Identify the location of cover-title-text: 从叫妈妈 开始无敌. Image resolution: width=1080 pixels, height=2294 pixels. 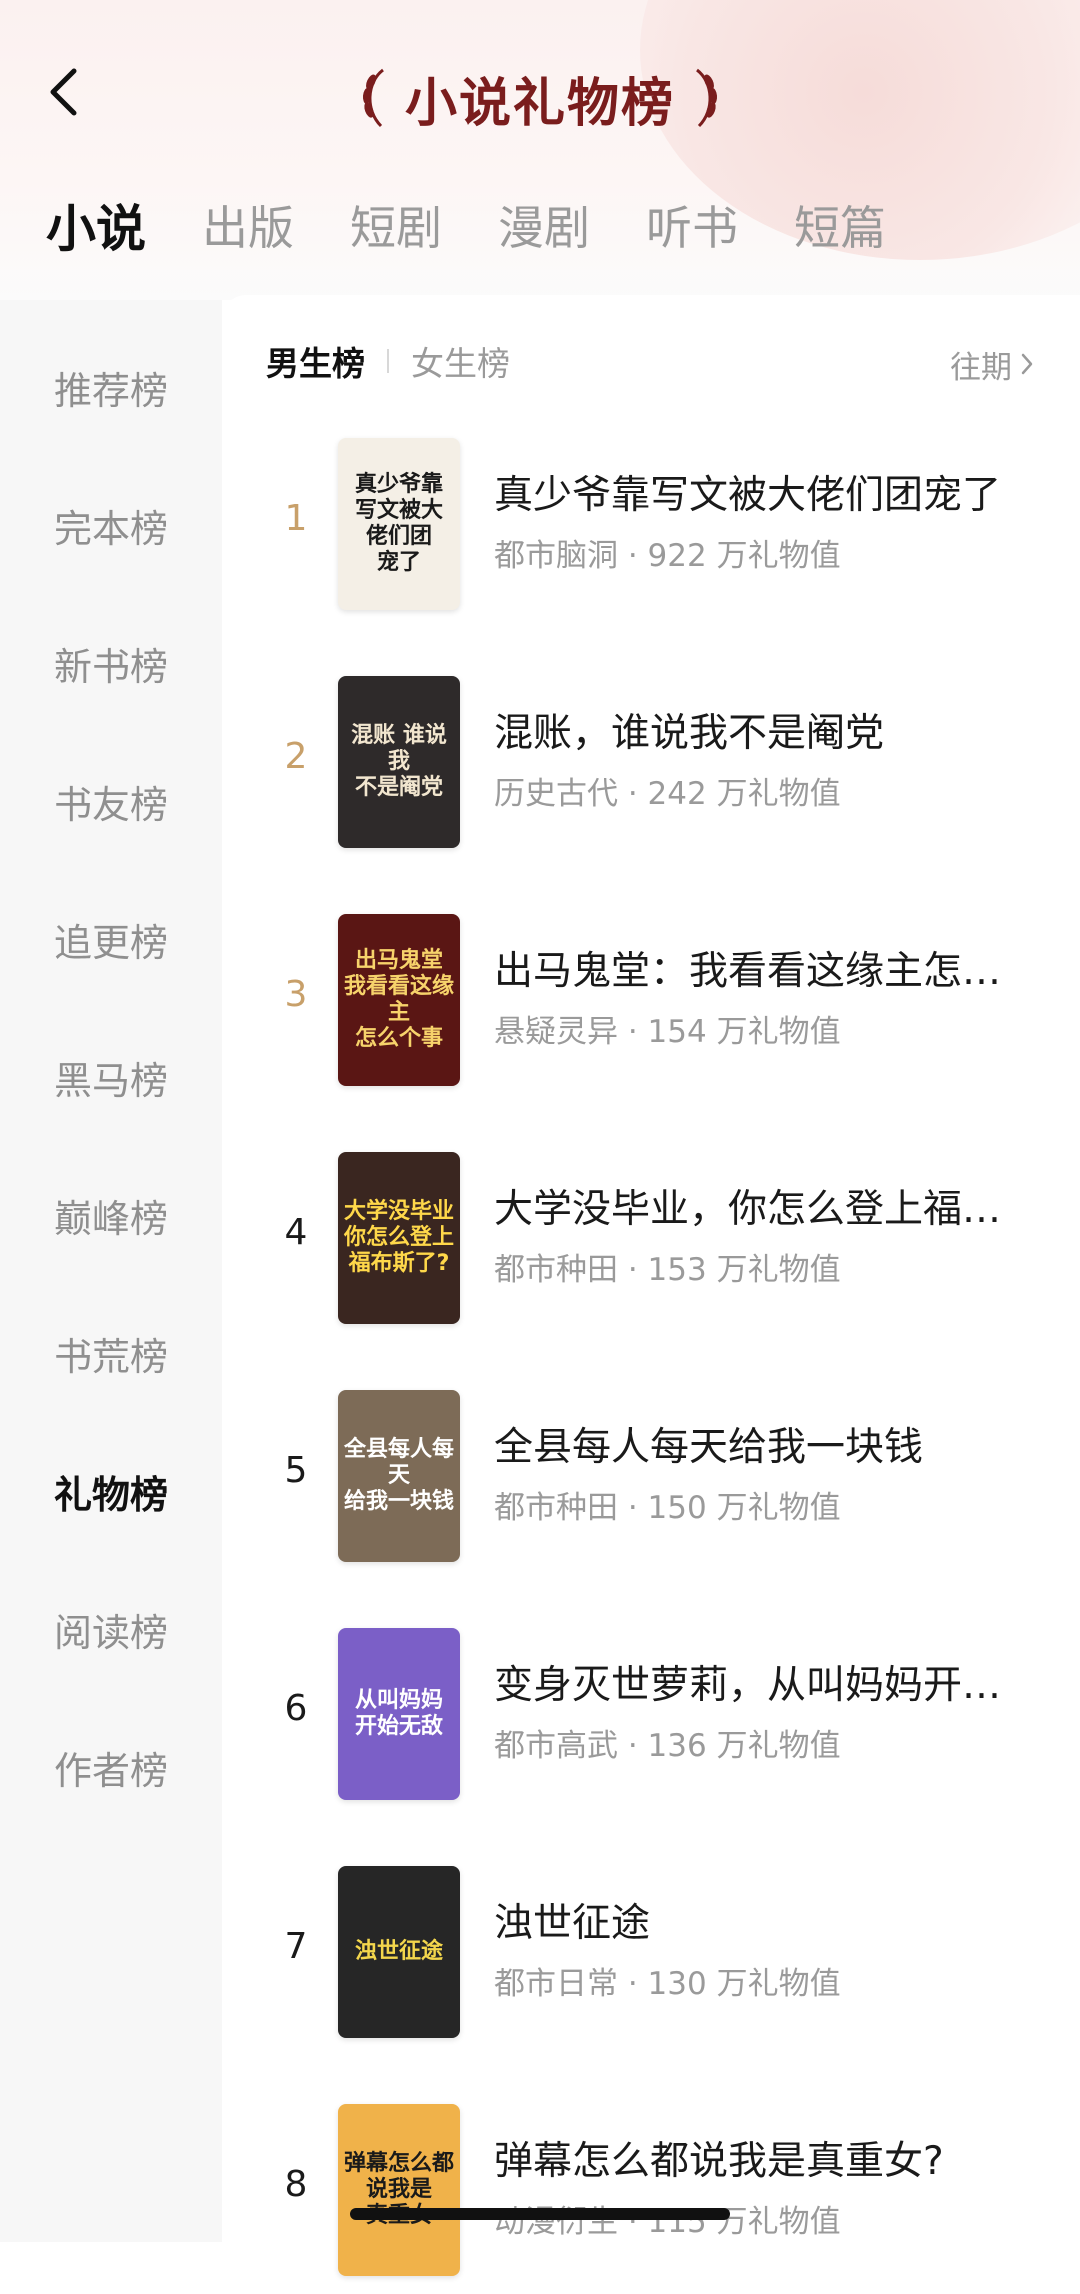
(398, 1713).